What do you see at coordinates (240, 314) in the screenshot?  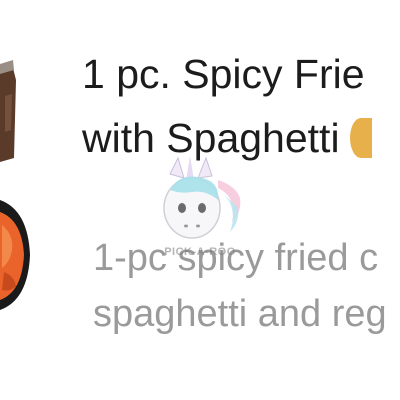 I see `item-description-line-2: spaghetti and reg` at bounding box center [240, 314].